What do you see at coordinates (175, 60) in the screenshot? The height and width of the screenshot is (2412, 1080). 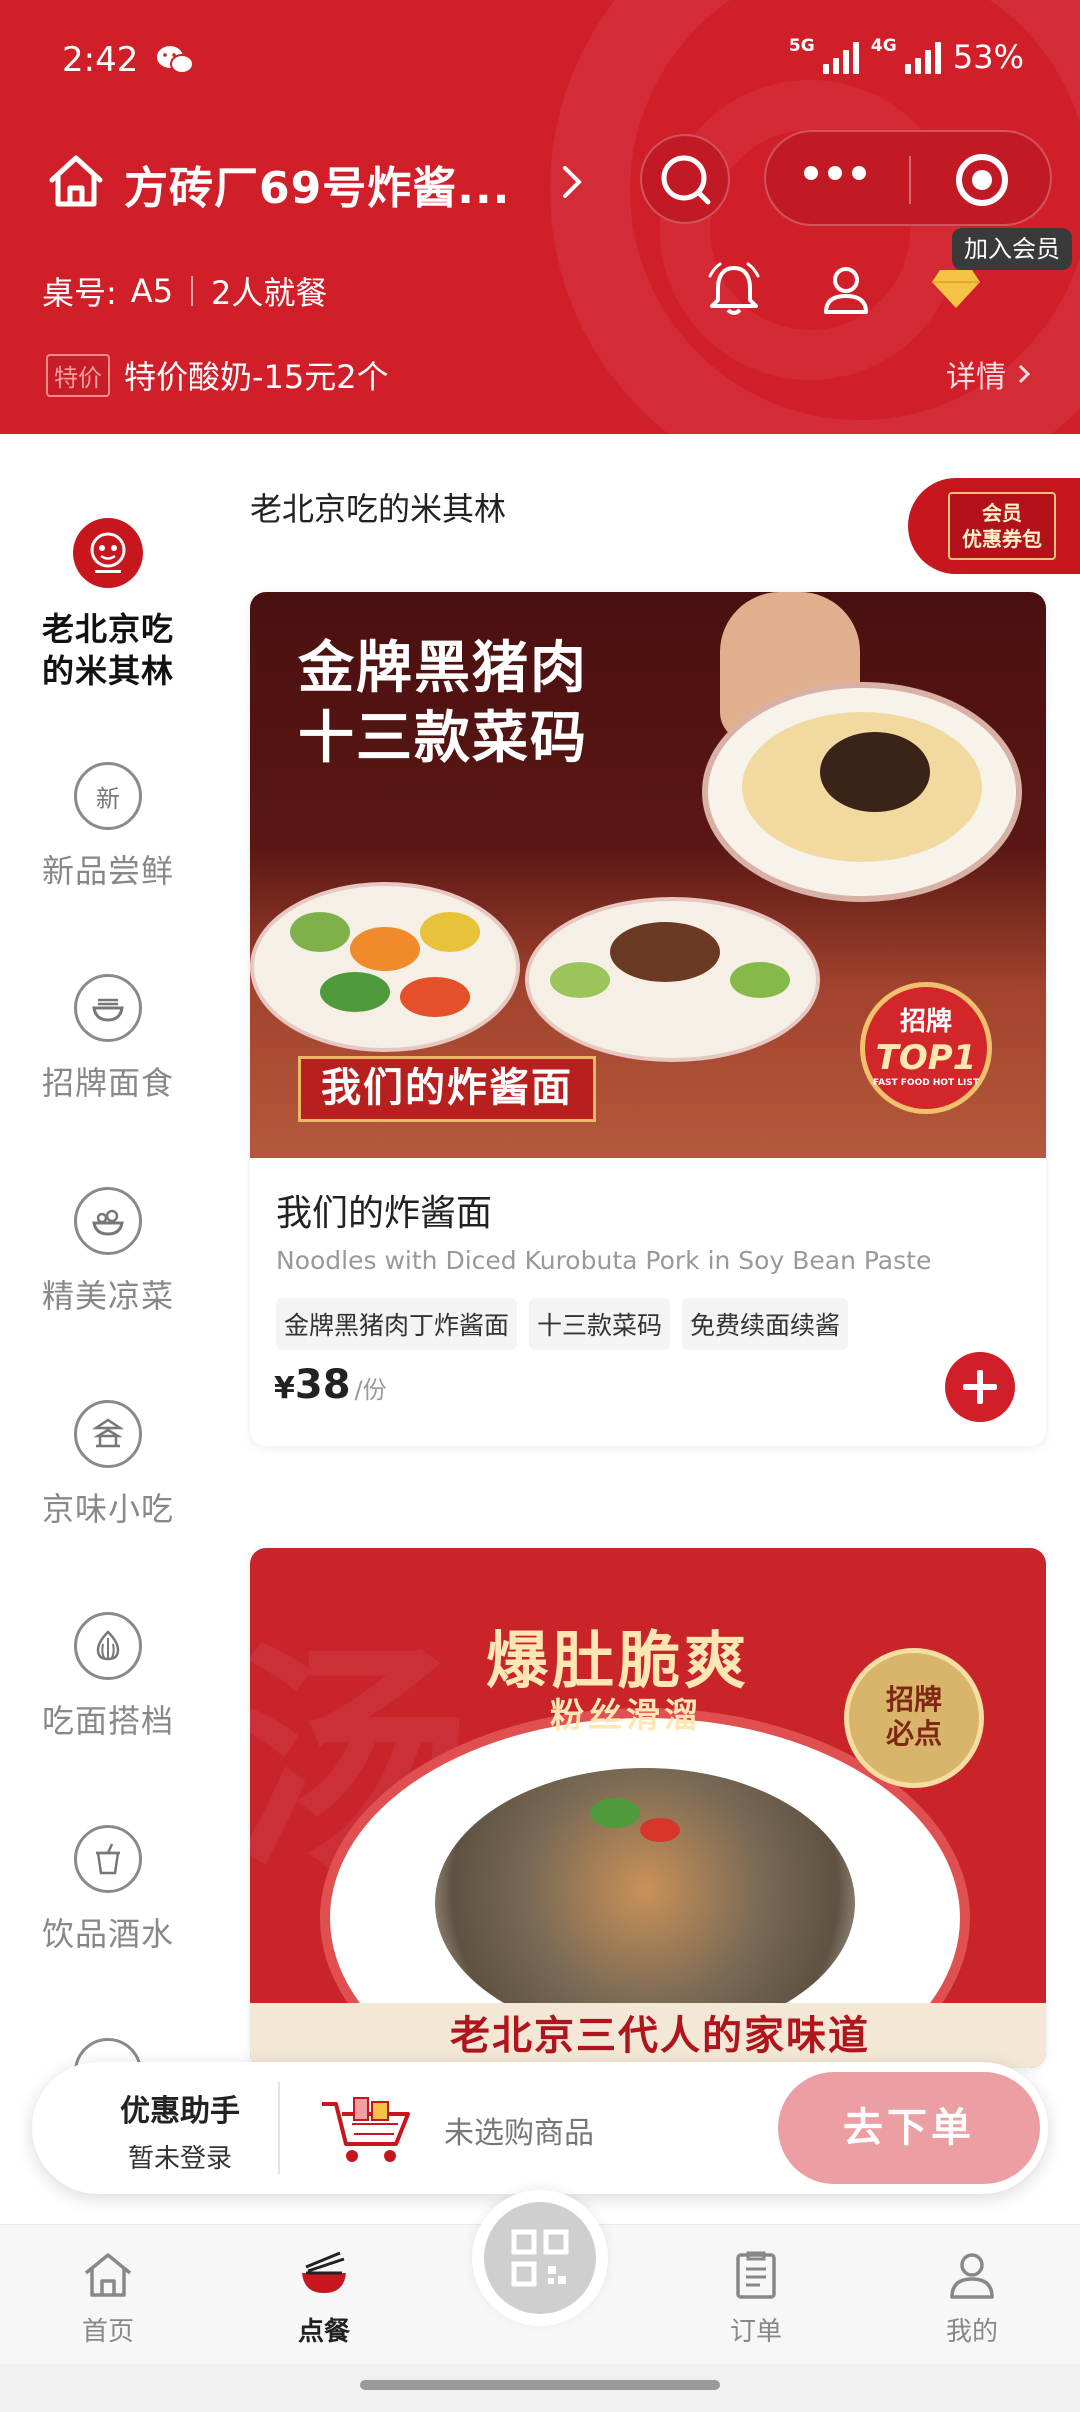 I see `wechat-icon` at bounding box center [175, 60].